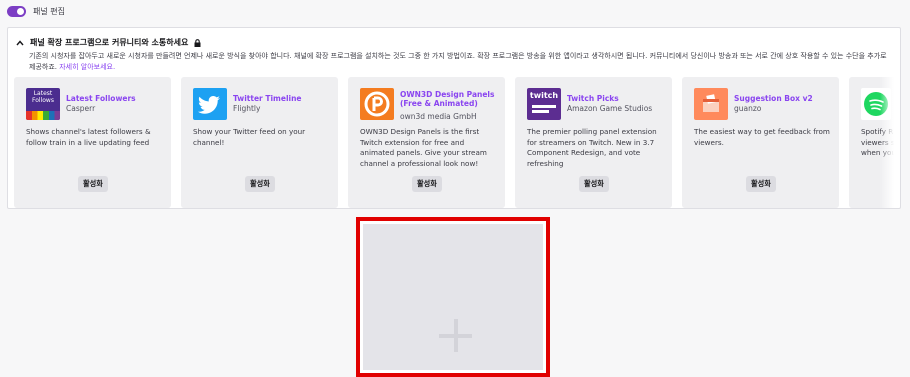 This screenshot has height=377, width=910. What do you see at coordinates (887, 142) in the screenshot?
I see `carousel-fade` at bounding box center [887, 142].